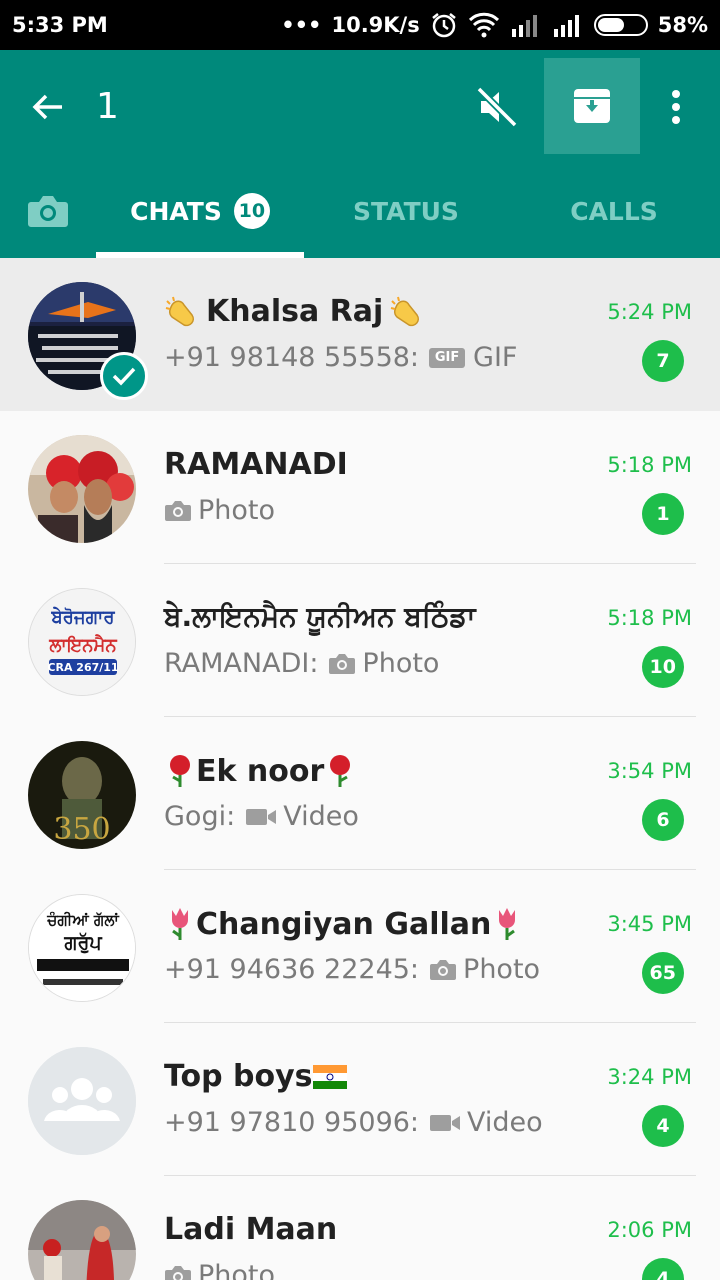 The image size is (720, 1280). I want to click on svg-text: ਲਾਇਨਮੈਨ, so click(82, 645).